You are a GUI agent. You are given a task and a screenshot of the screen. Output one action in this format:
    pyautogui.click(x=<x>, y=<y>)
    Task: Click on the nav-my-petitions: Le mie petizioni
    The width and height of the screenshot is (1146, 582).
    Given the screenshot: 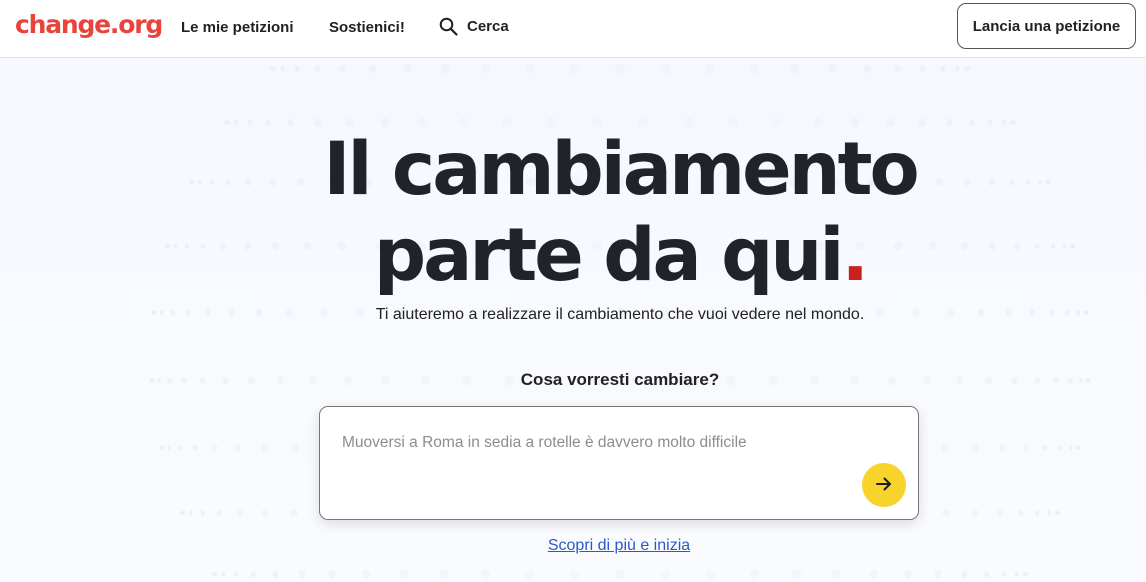 What is the action you would take?
    pyautogui.click(x=237, y=27)
    